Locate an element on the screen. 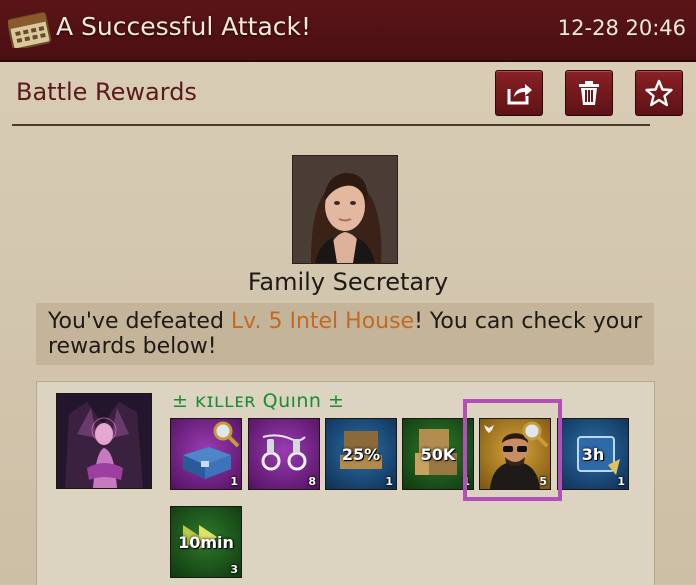 This screenshot has height=585, width=696. reward-item-boost: 25% 1 is located at coordinates (361, 454).